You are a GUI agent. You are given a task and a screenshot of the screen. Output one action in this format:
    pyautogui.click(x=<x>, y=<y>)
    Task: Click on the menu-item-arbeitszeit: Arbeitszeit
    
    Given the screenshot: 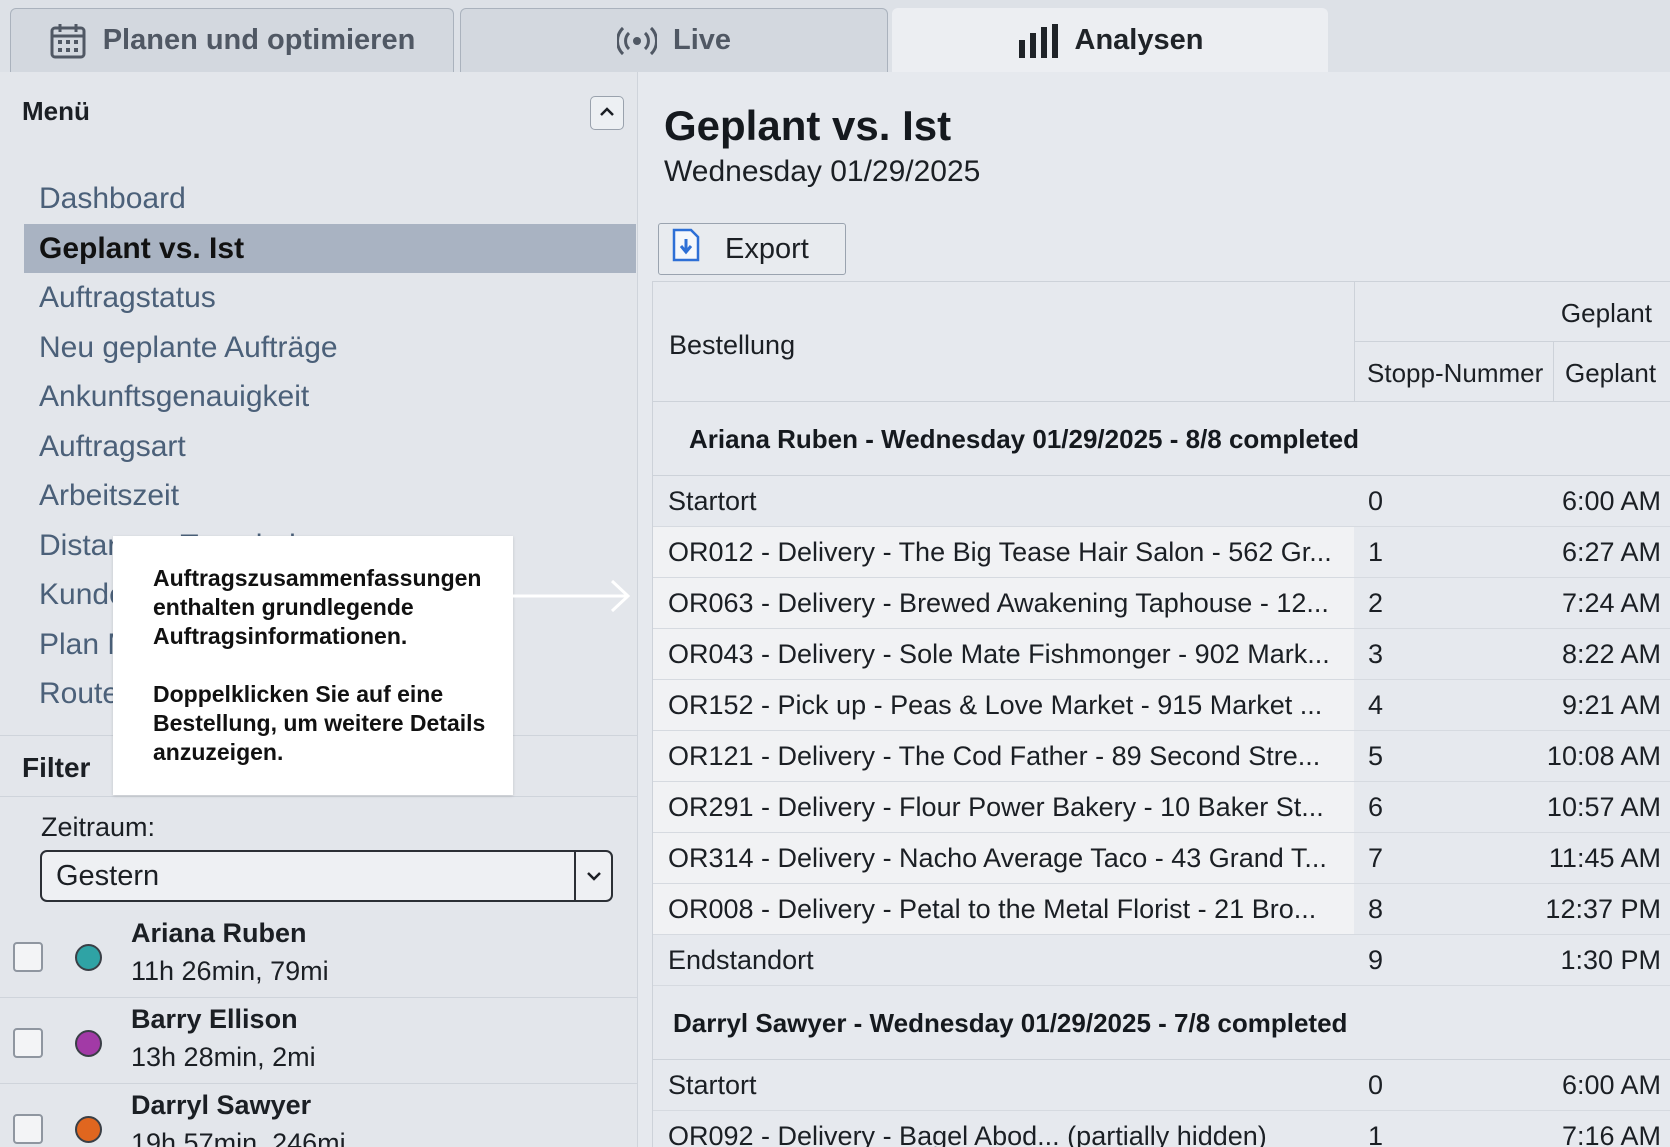 What is the action you would take?
    pyautogui.click(x=330, y=496)
    